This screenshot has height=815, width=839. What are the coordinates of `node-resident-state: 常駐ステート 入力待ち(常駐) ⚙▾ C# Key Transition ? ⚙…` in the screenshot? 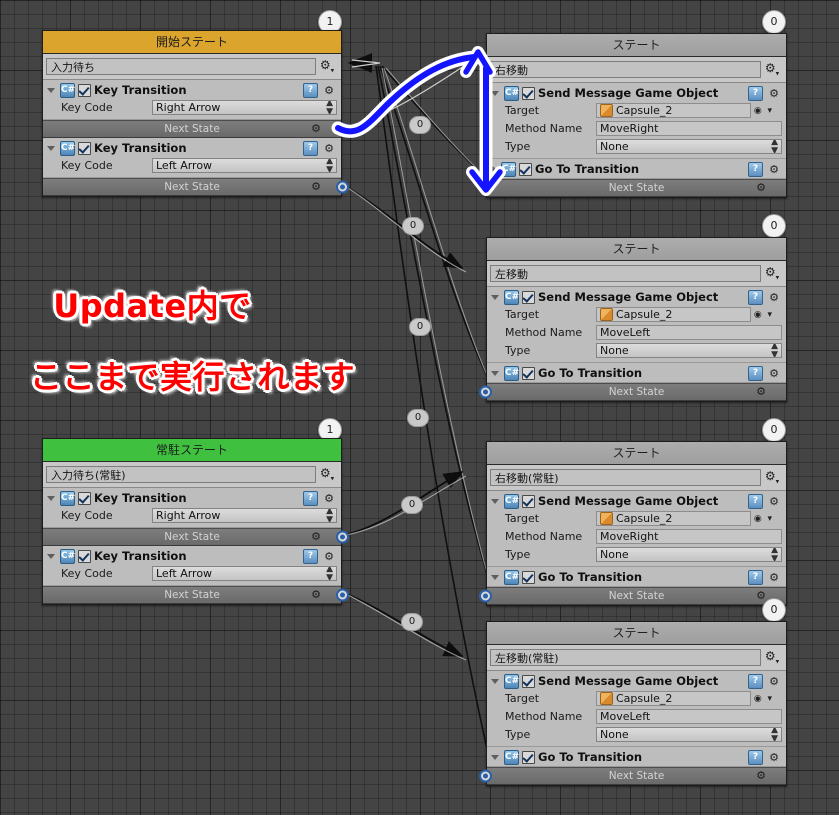 It's located at (195, 521).